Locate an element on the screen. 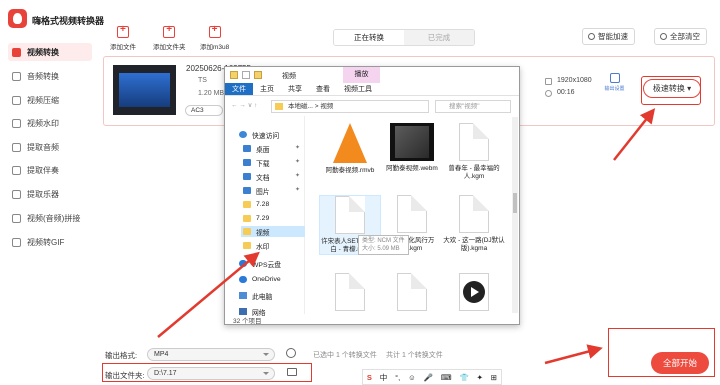 Image resolution: width=720 pixels, height=385 pixels. ime-emoji-icon: ☺ is located at coordinates (412, 377).